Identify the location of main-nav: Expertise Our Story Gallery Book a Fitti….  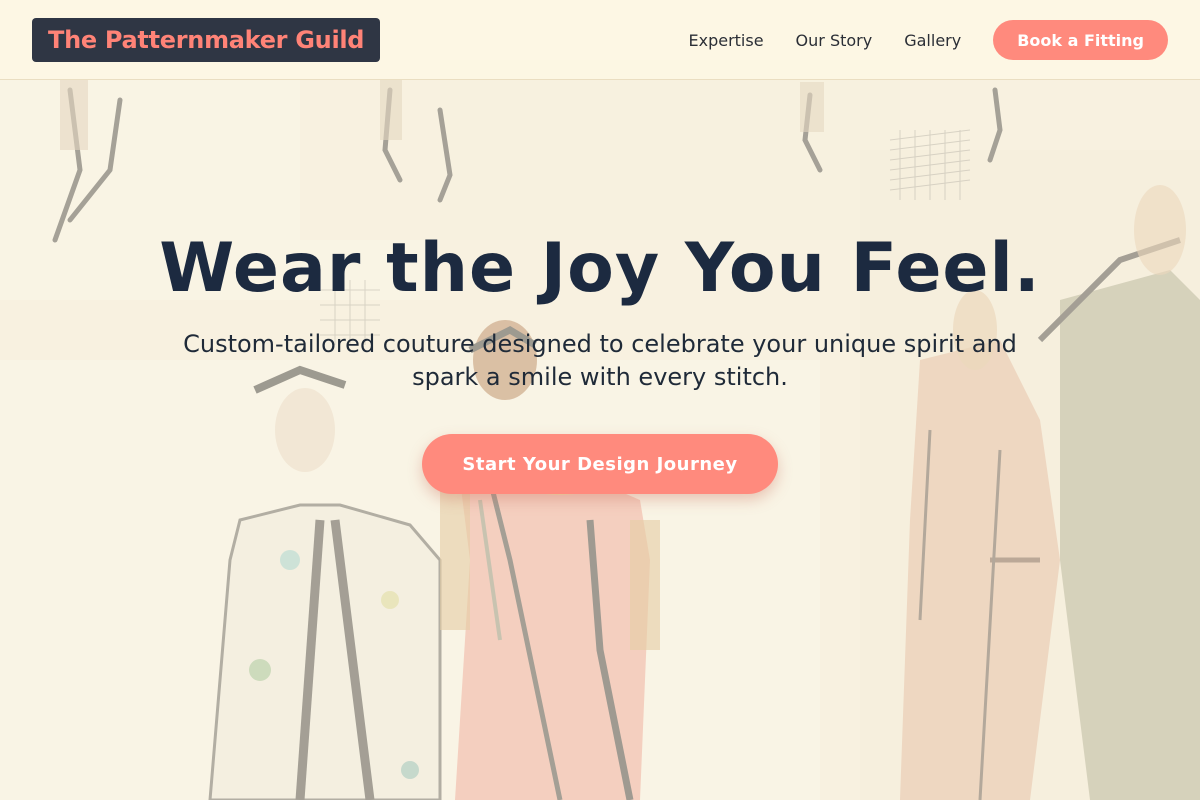
(928, 40).